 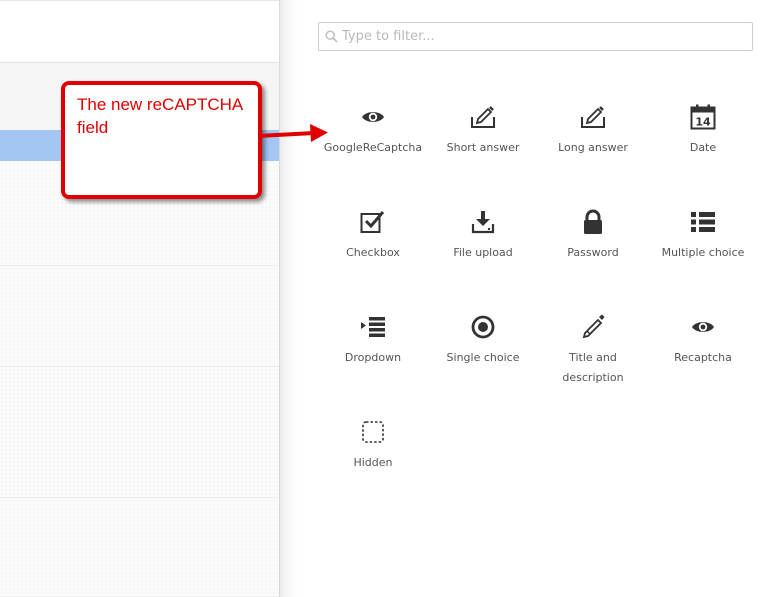 What do you see at coordinates (373, 462) in the screenshot?
I see `field-type-label: Hidden` at bounding box center [373, 462].